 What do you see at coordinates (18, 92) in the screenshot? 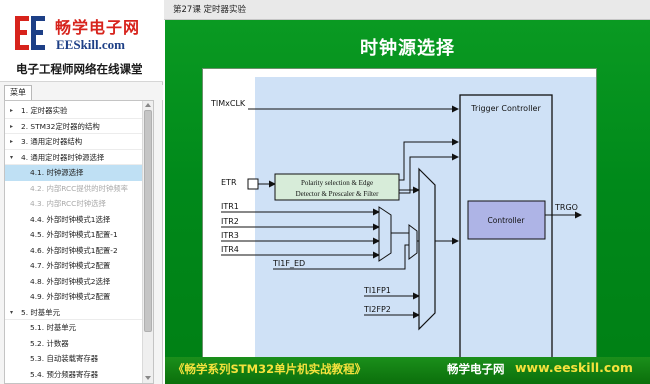
I see `tab-menu: 菜单` at bounding box center [18, 92].